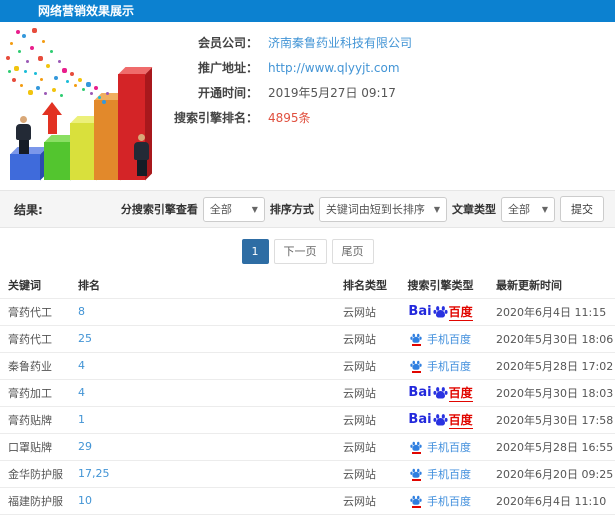 This screenshot has width=615, height=520. What do you see at coordinates (141, 155) in the screenshot?
I see `businessman-figure-right` at bounding box center [141, 155].